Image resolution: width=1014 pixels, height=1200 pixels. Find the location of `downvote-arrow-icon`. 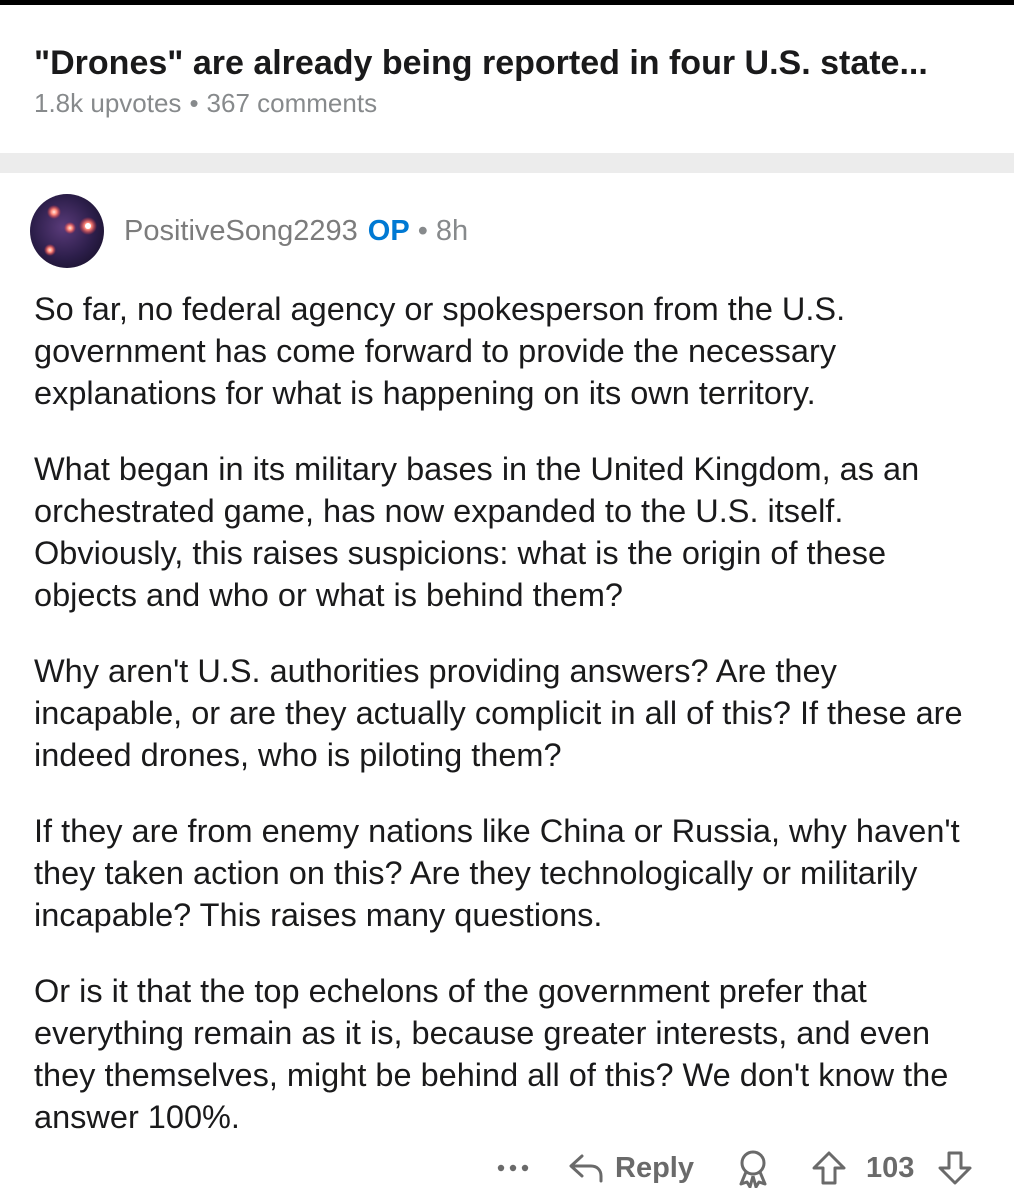

downvote-arrow-icon is located at coordinates (955, 1168).